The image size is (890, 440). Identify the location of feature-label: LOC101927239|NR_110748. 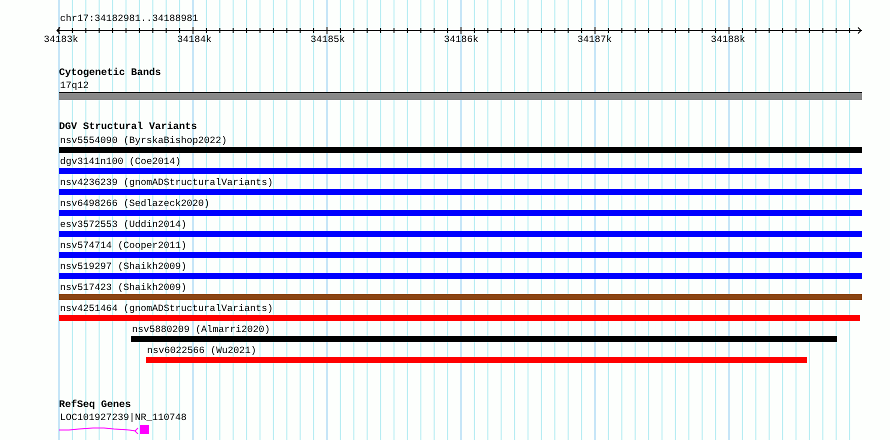
(123, 418).